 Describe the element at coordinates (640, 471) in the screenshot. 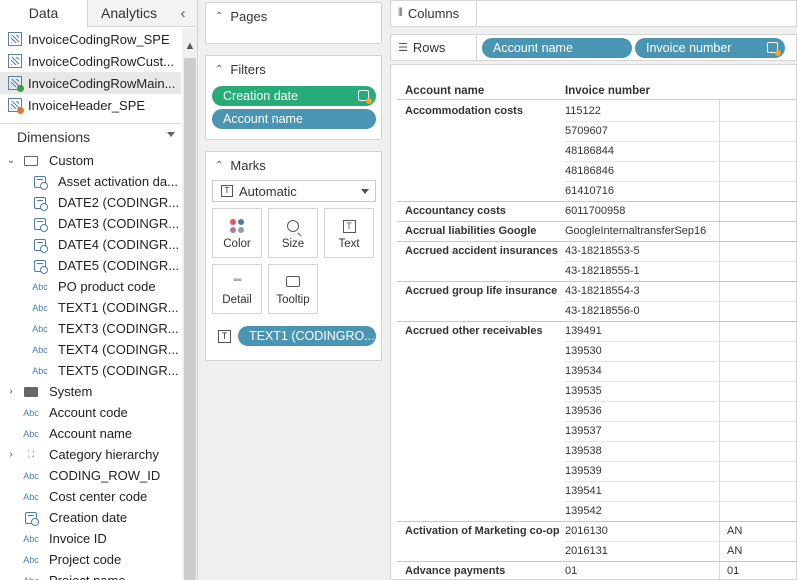

I see `invoice-number-cell: 139539` at that location.